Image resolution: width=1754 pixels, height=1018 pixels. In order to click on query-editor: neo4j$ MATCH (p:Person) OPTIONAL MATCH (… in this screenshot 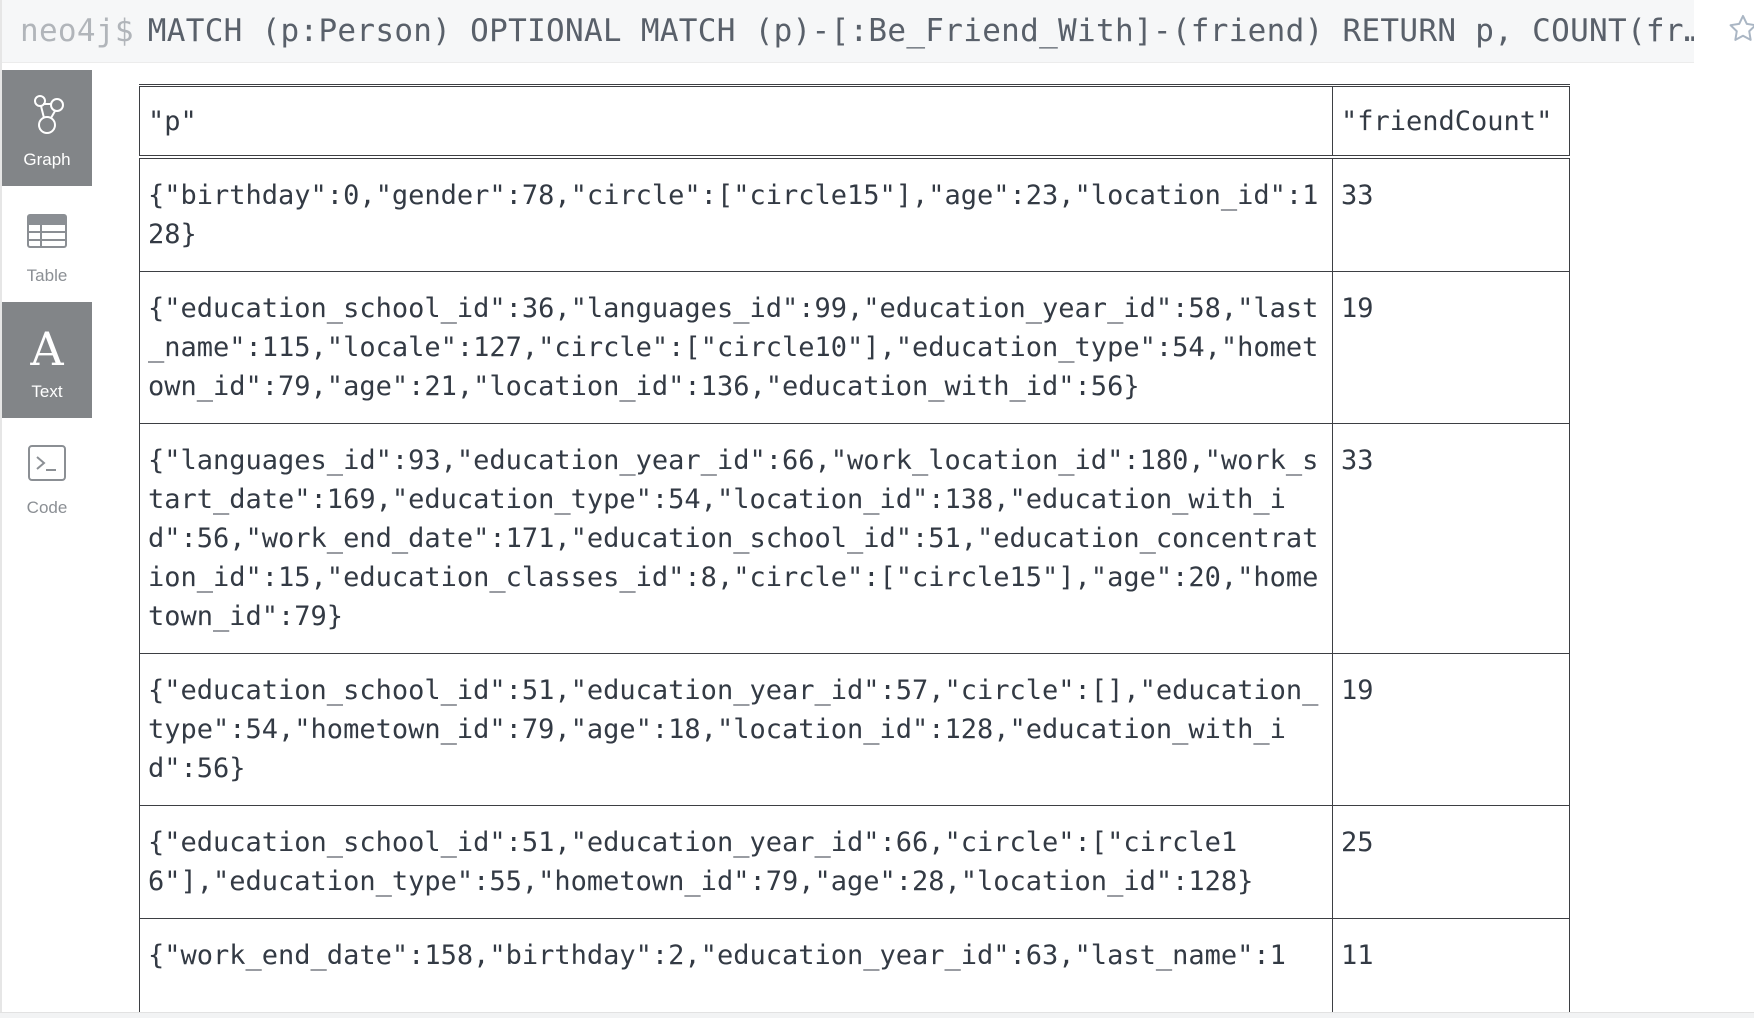, I will do `click(848, 31)`.